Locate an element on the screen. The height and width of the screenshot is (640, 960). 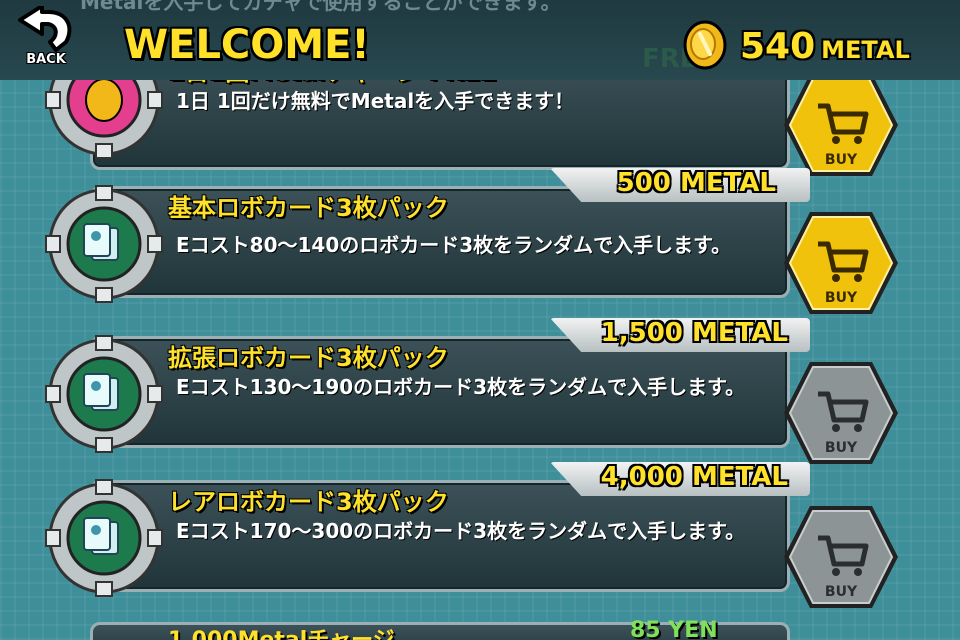
top-faded-text: Metalを入手してガチャで使用することができます。 is located at coordinates (320, 7).